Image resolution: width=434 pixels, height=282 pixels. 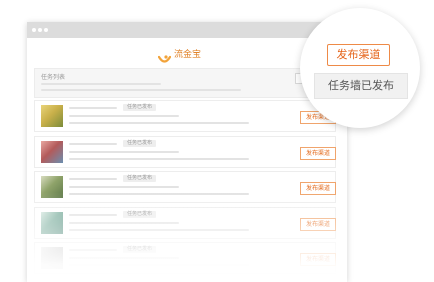 I want to click on app-logo: 流金宝, so click(x=179, y=56).